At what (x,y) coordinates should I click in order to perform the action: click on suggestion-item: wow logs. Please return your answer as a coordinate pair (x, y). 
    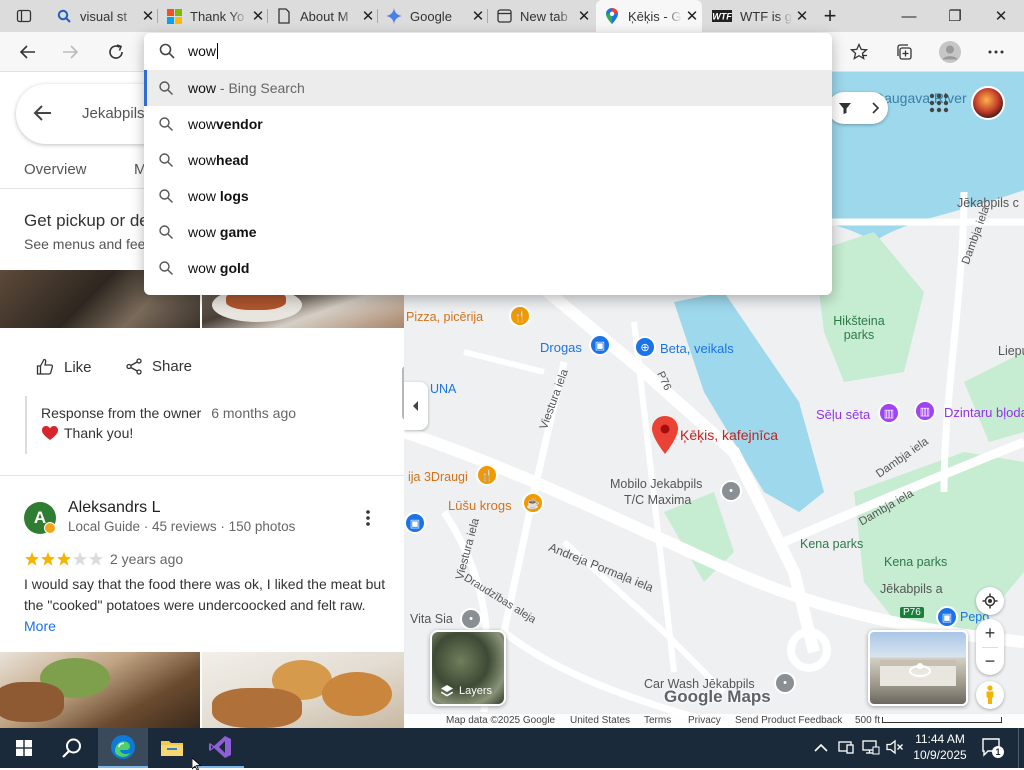
    Looking at the image, I should click on (488, 196).